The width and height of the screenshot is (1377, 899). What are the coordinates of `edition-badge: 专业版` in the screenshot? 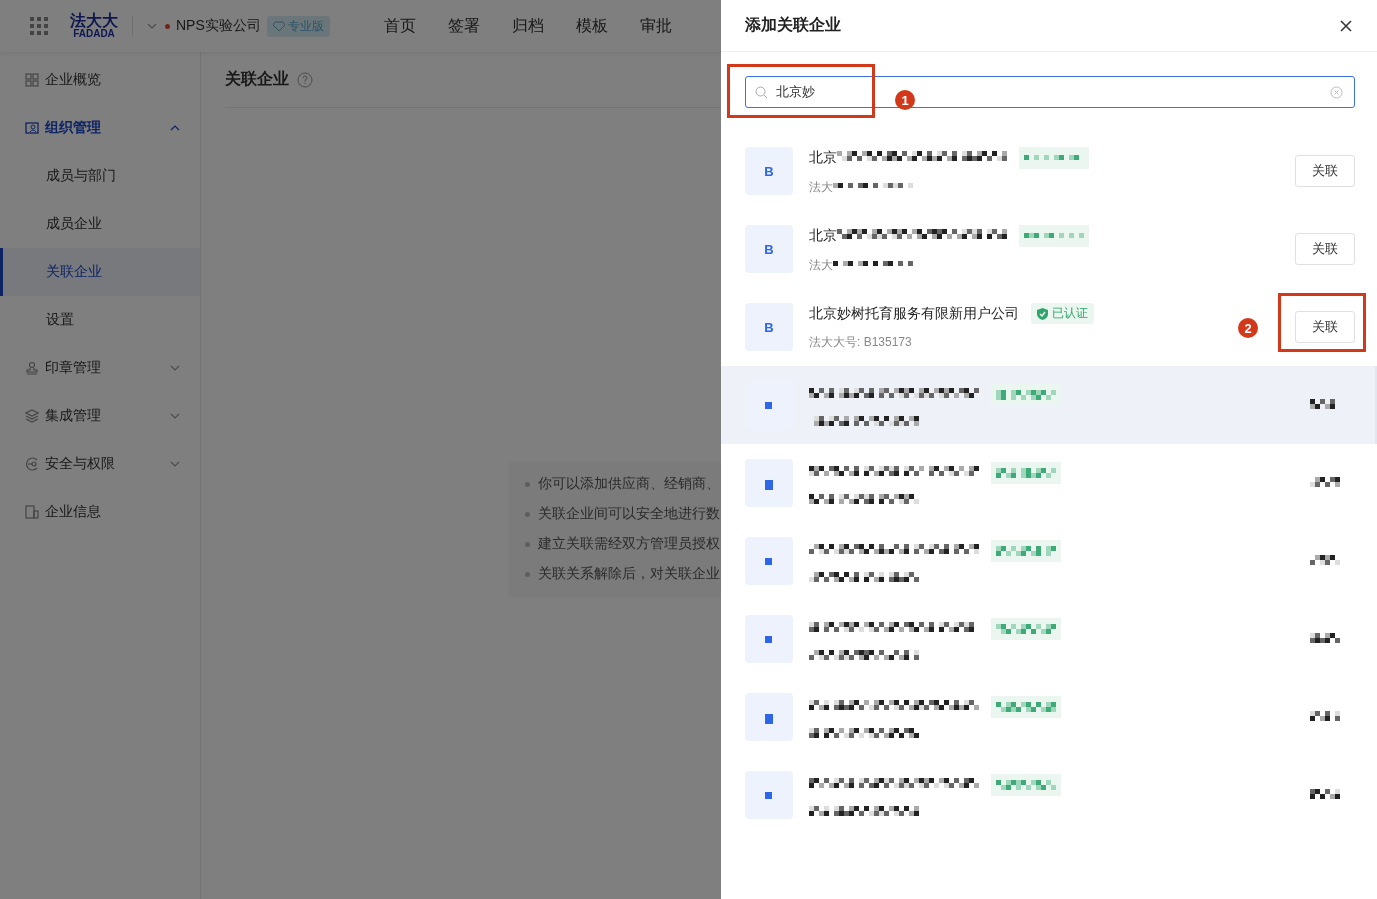 It's located at (298, 26).